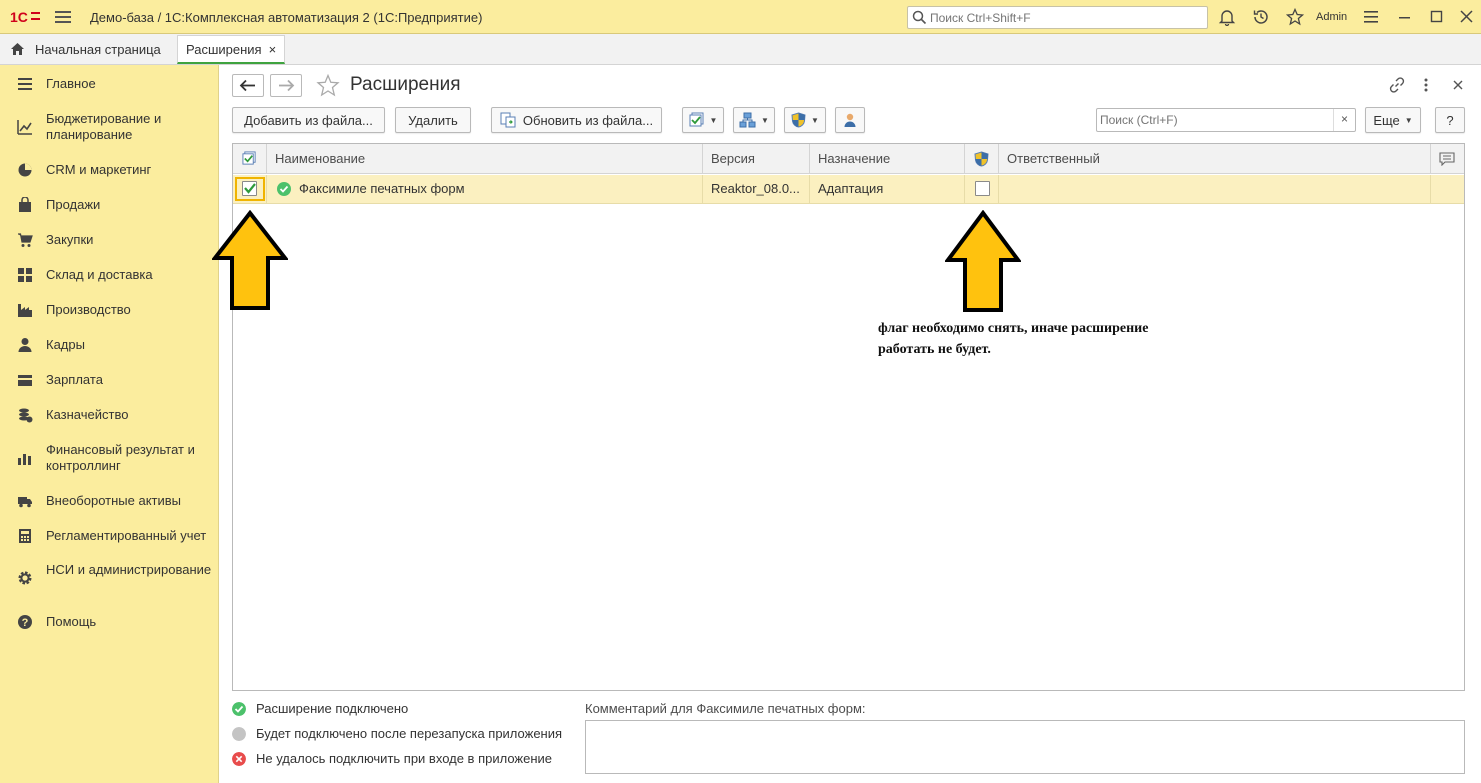 This screenshot has height=783, width=1481. I want to click on sidebar-item-treasury: Казначейство, so click(109, 415).